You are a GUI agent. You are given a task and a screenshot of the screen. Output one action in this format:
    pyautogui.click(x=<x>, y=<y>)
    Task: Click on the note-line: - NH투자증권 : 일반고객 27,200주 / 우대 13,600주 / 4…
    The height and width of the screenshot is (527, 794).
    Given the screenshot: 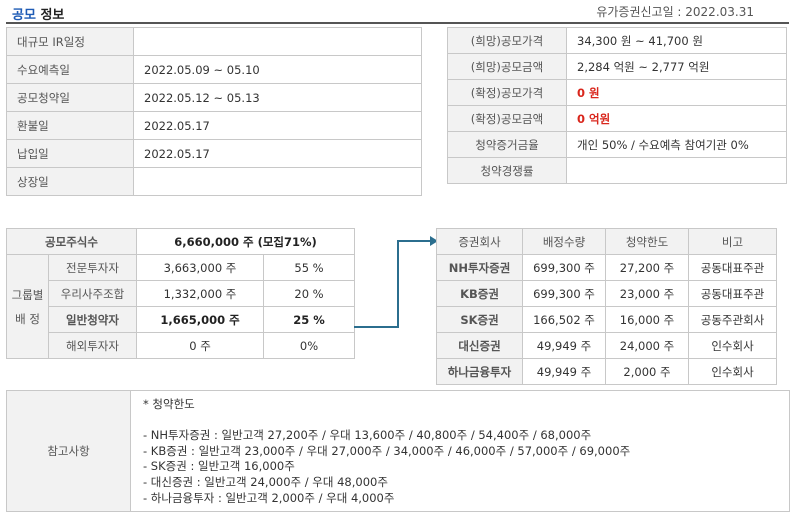 What is the action you would take?
    pyautogui.click(x=367, y=435)
    